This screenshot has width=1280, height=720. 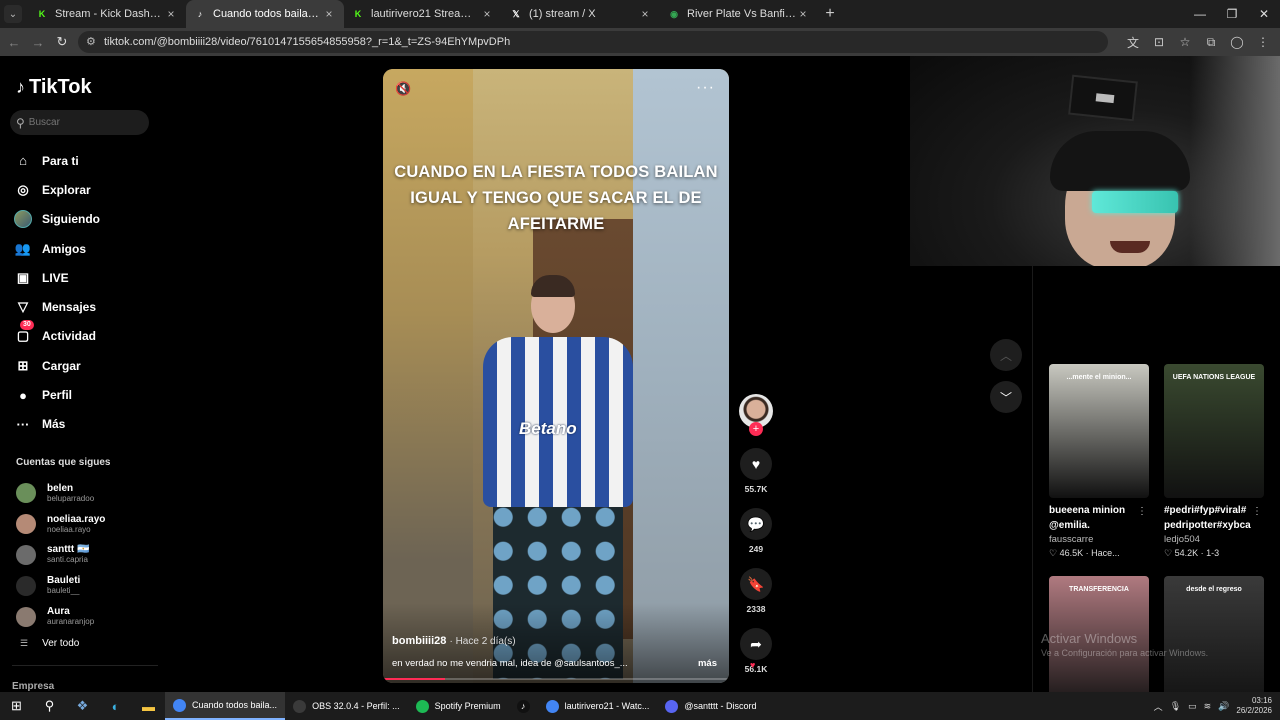 What do you see at coordinates (14, 42) in the screenshot?
I see `back-icon: ←` at bounding box center [14, 42].